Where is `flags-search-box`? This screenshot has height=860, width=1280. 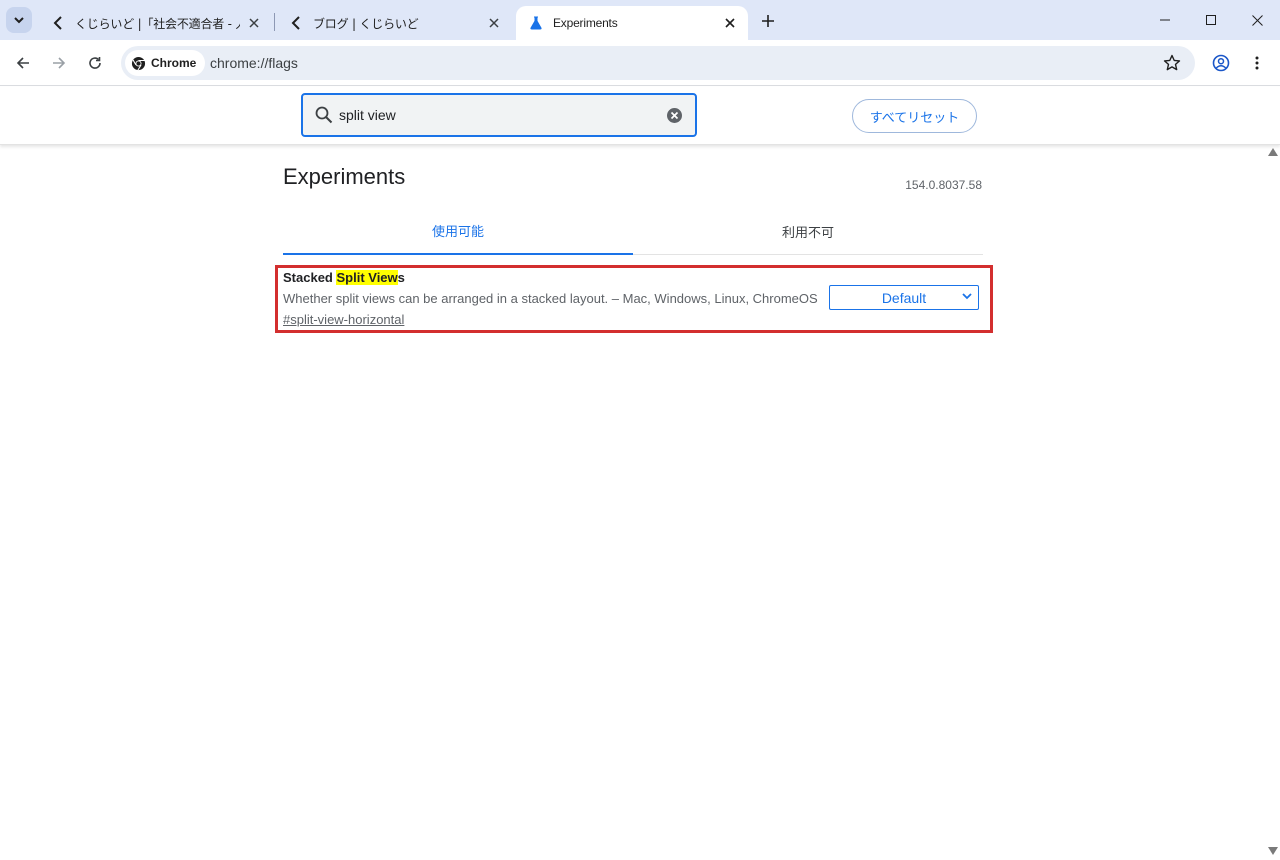
flags-search-box is located at coordinates (499, 115).